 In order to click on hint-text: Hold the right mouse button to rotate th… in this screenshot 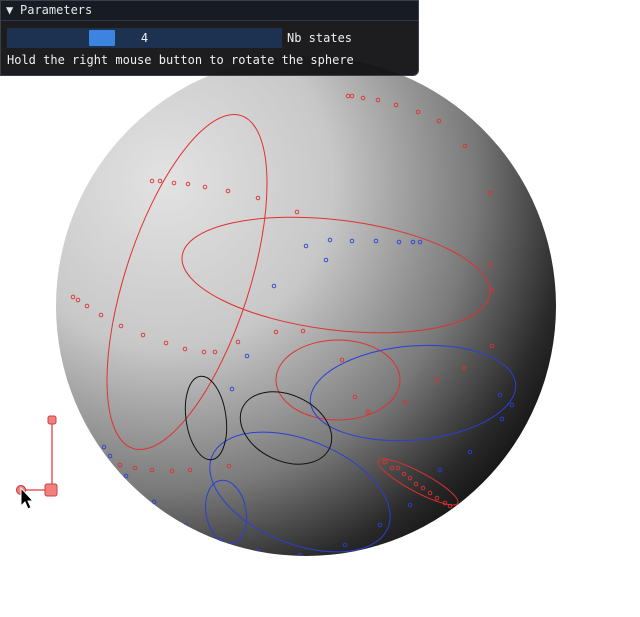, I will do `click(180, 60)`.